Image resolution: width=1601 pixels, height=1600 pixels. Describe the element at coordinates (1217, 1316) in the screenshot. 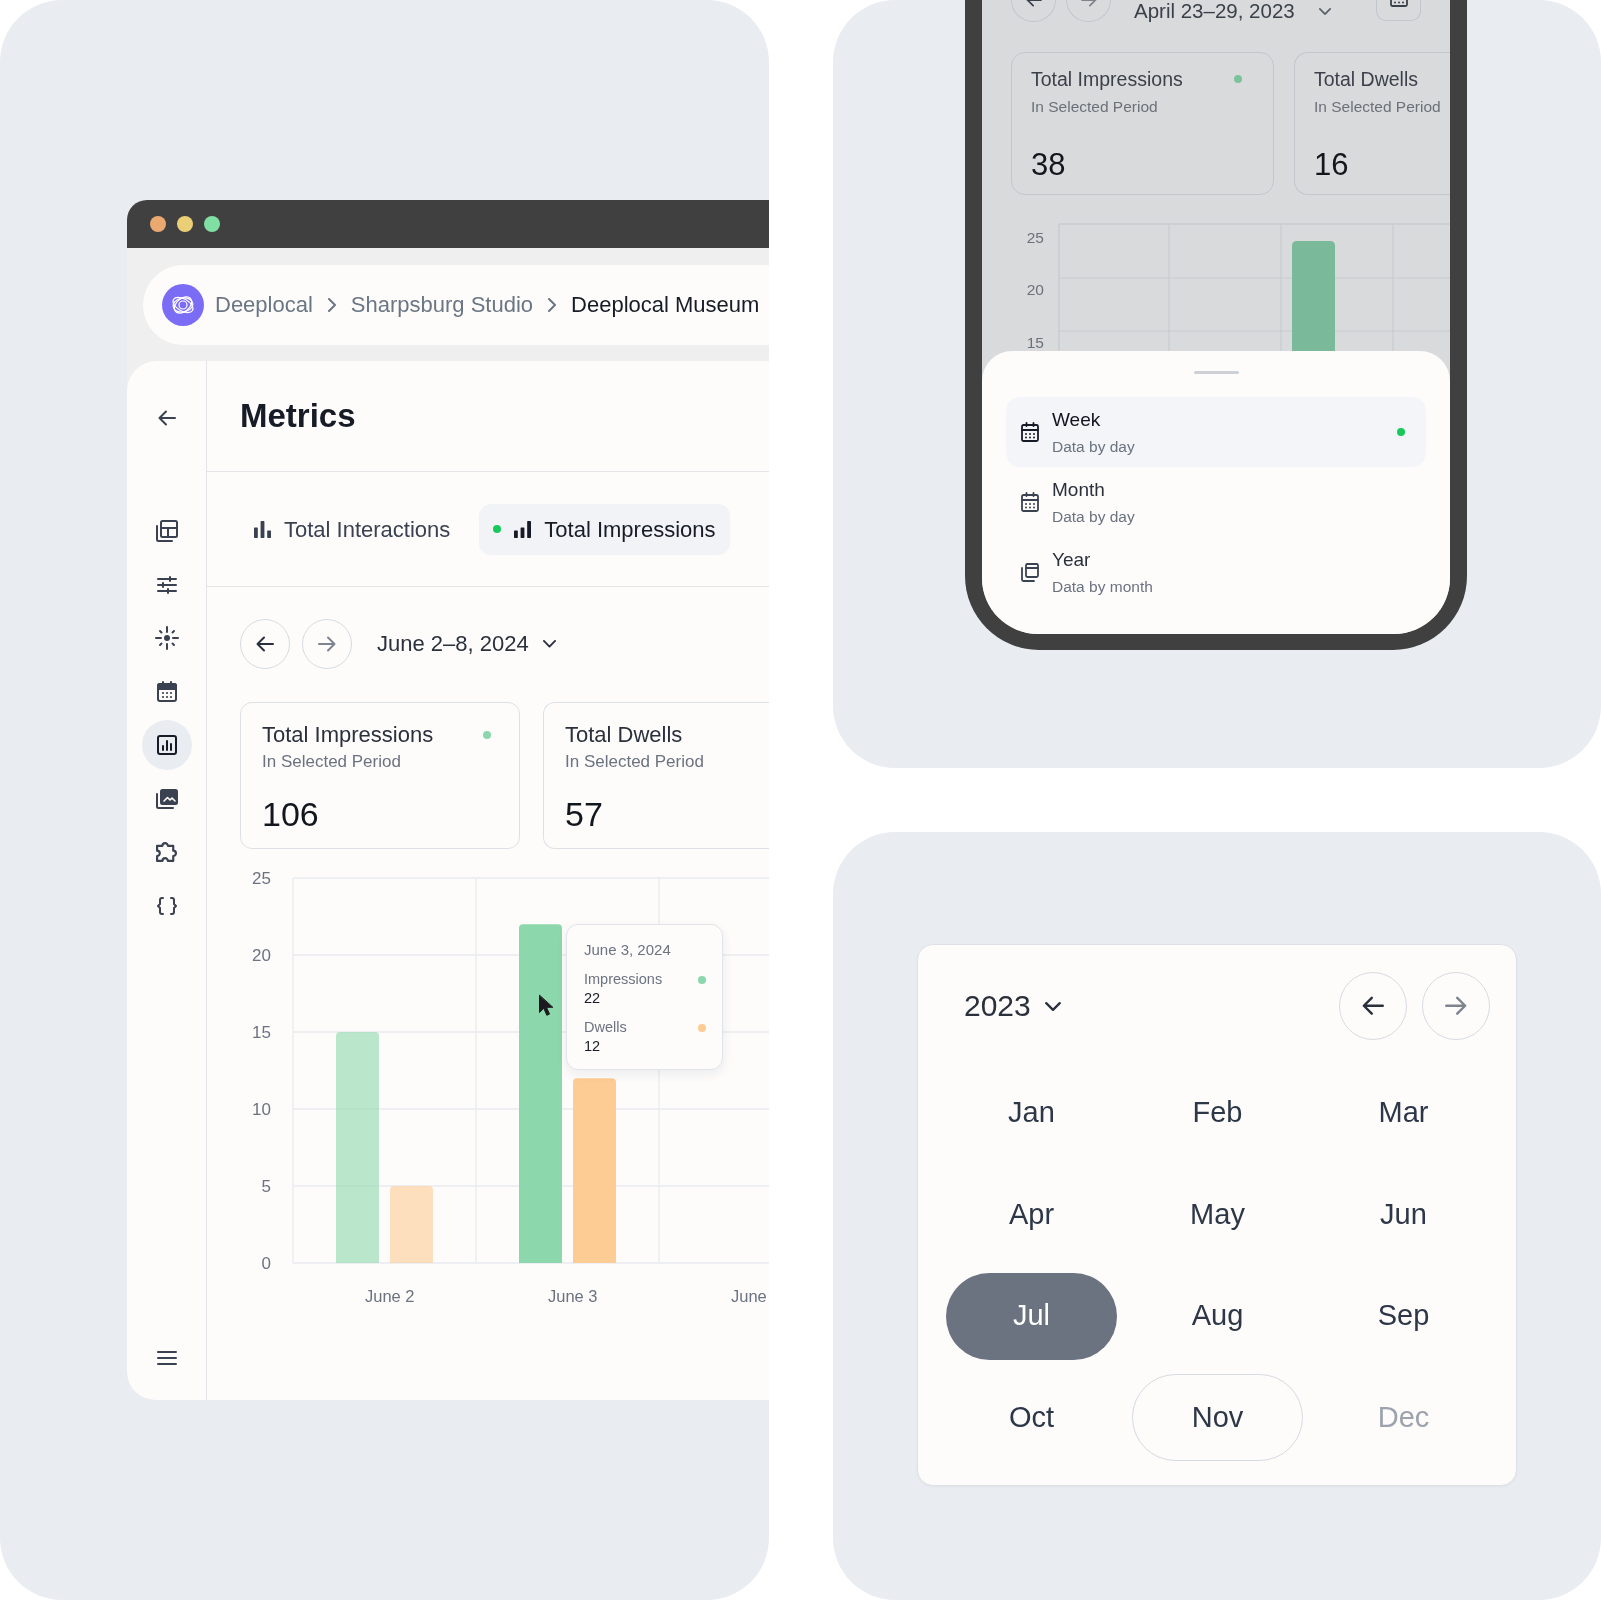

I see `month-button: Aug` at that location.